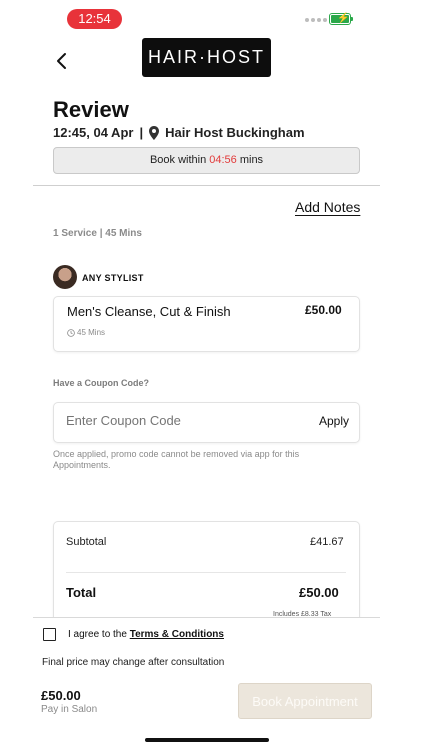 Image resolution: width=422 pixels, height=750 pixels. I want to click on terms-agreement: I agree to the Terms & Conditions, so click(146, 634).